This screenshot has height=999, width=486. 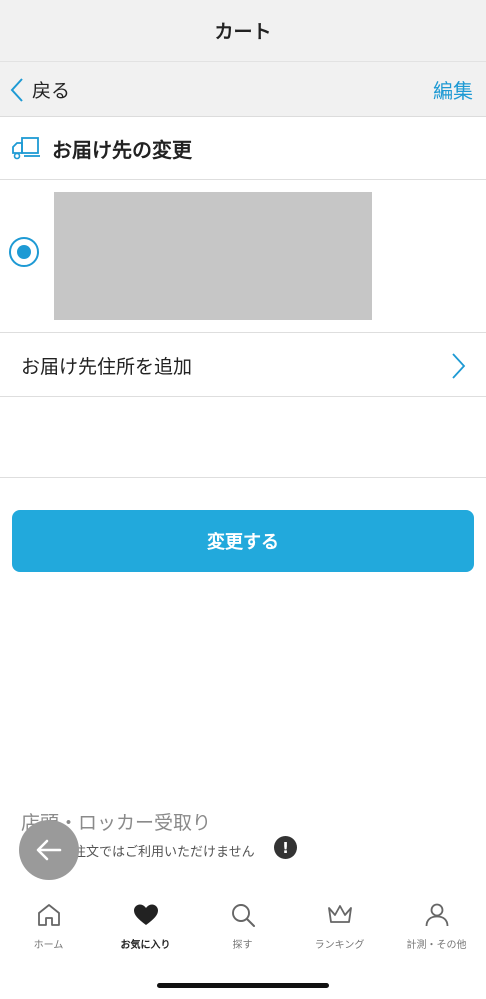 What do you see at coordinates (243, 985) in the screenshot?
I see `home-indicator` at bounding box center [243, 985].